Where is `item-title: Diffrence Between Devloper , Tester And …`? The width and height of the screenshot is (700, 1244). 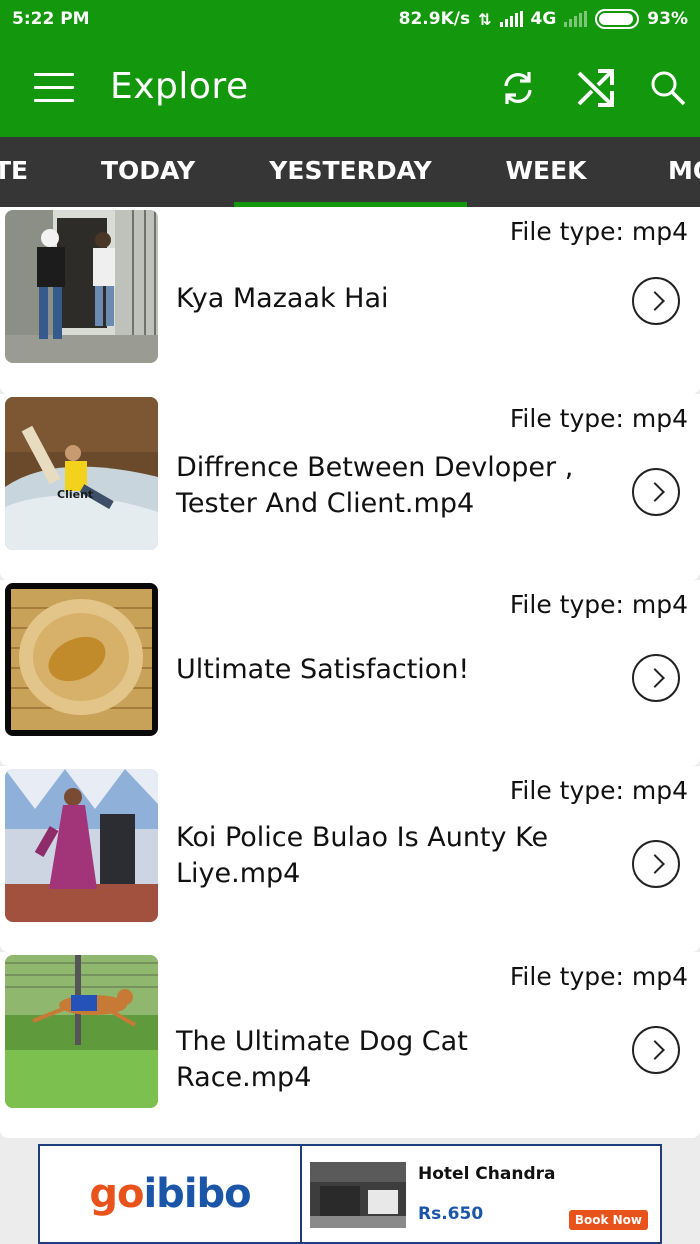 item-title: Diffrence Between Devloper , Tester And … is located at coordinates (375, 485).